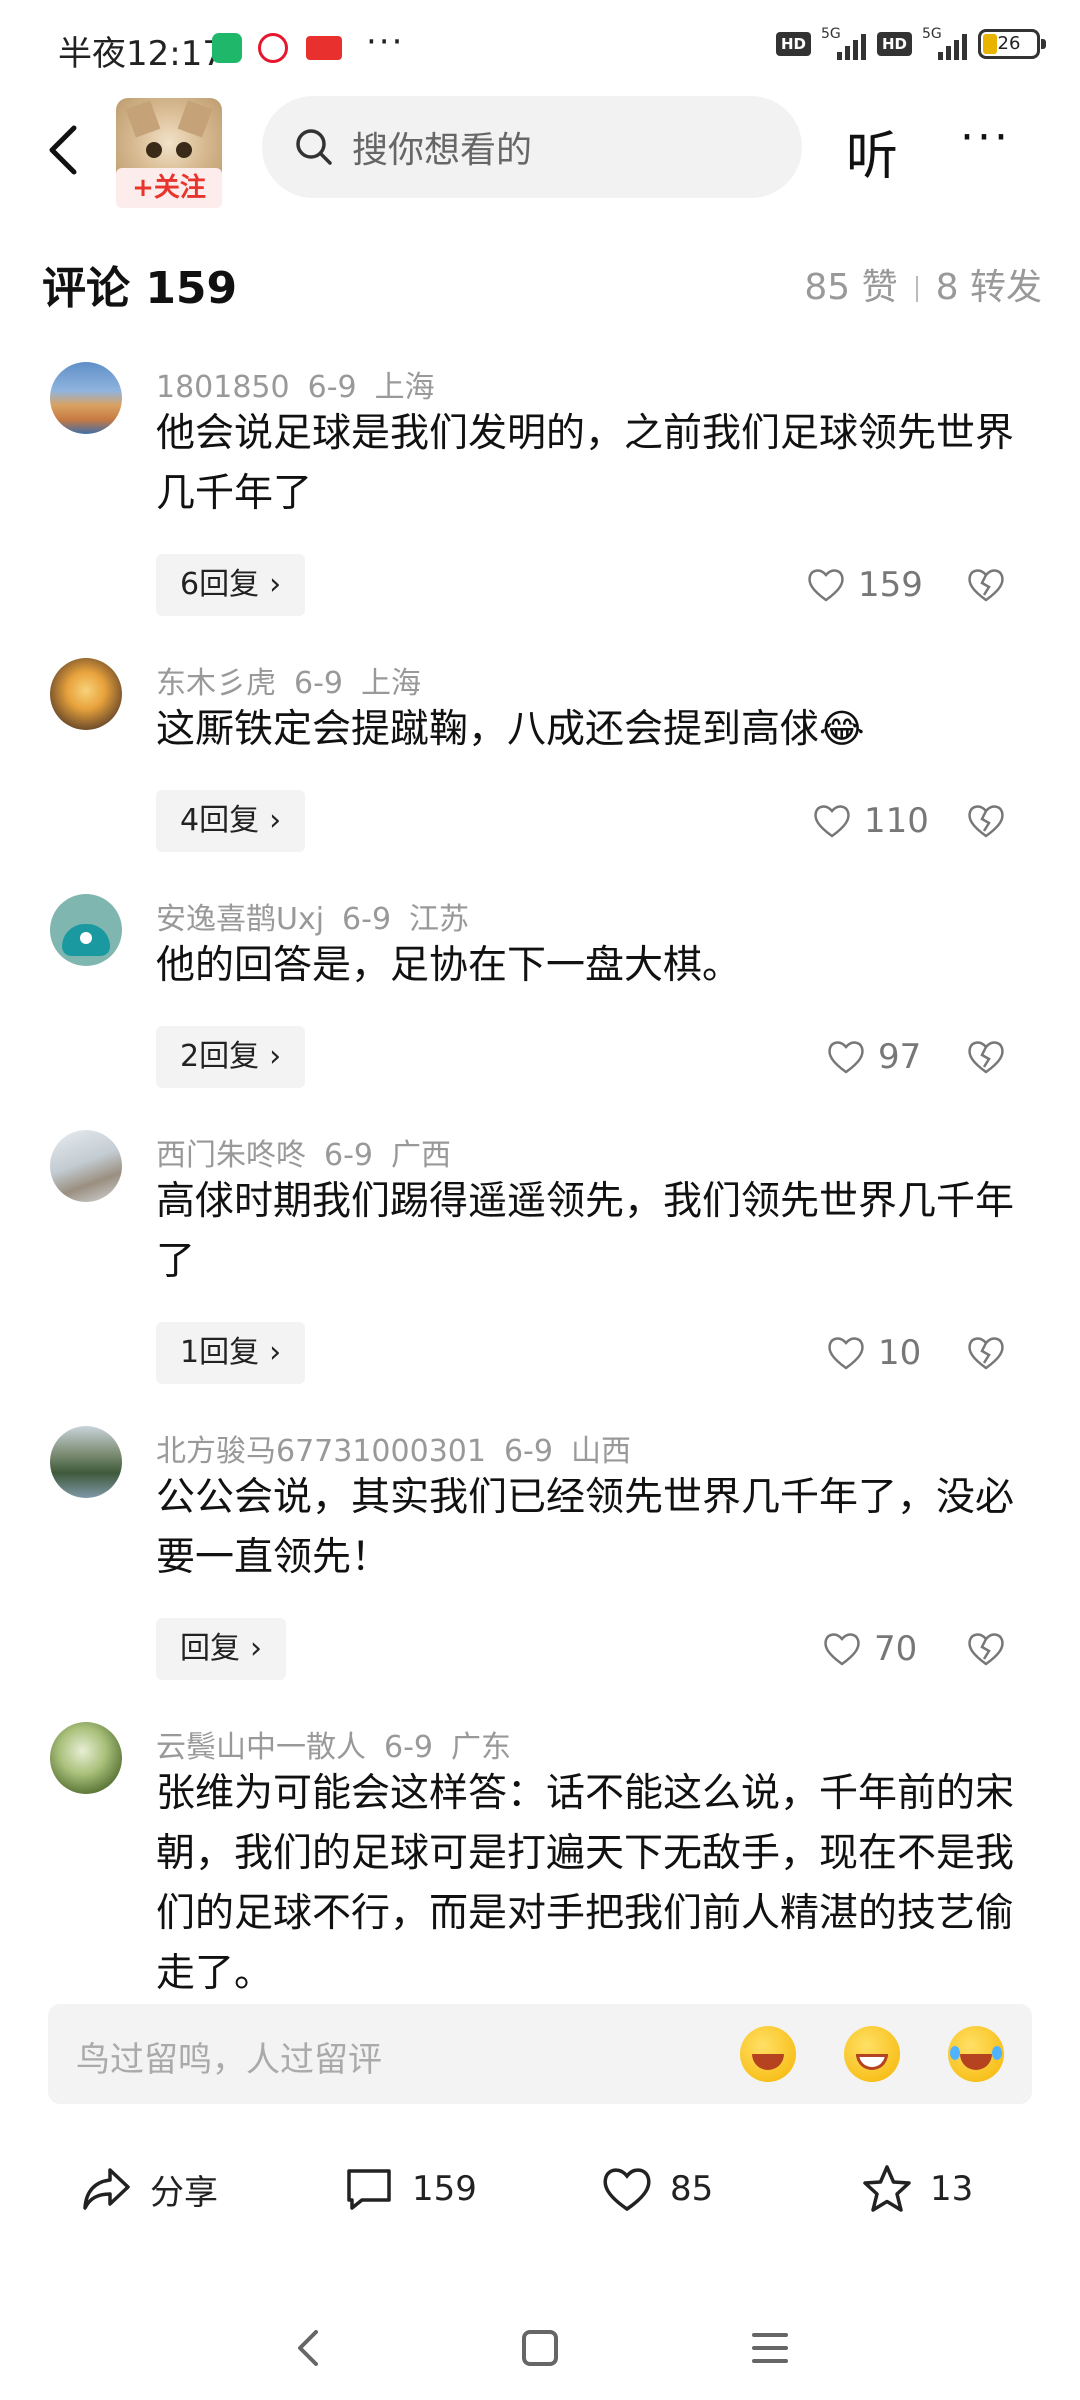 Image resolution: width=1080 pixels, height=2400 pixels. Describe the element at coordinates (976, 2054) in the screenshot. I see `tears-of-joy-emoji-icon` at that location.